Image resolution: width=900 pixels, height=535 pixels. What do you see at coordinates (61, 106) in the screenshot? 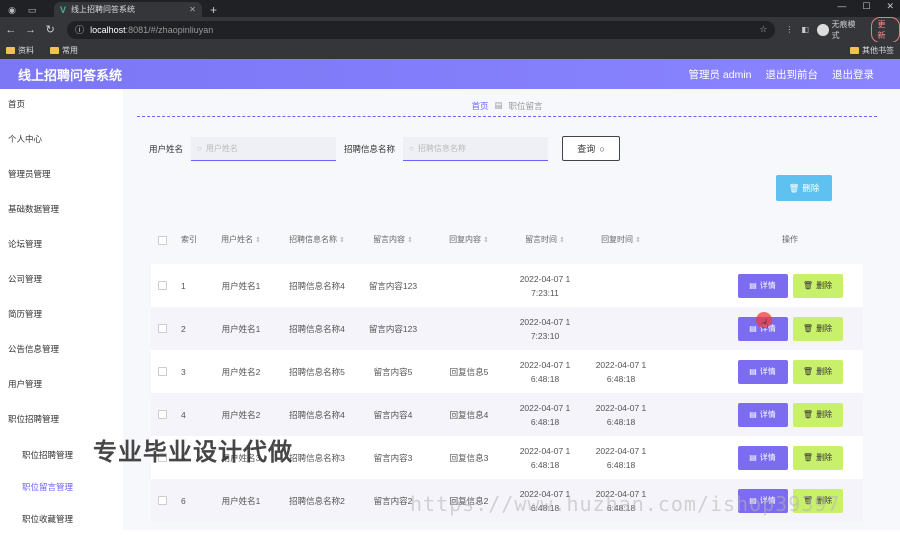
I see `sidebar-item-home: 首页` at bounding box center [61, 106].